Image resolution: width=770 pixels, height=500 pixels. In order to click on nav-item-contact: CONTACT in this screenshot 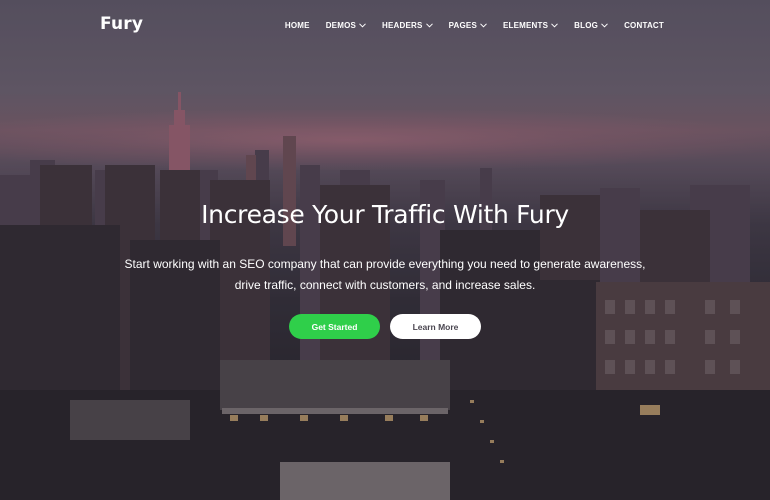, I will do `click(644, 25)`.